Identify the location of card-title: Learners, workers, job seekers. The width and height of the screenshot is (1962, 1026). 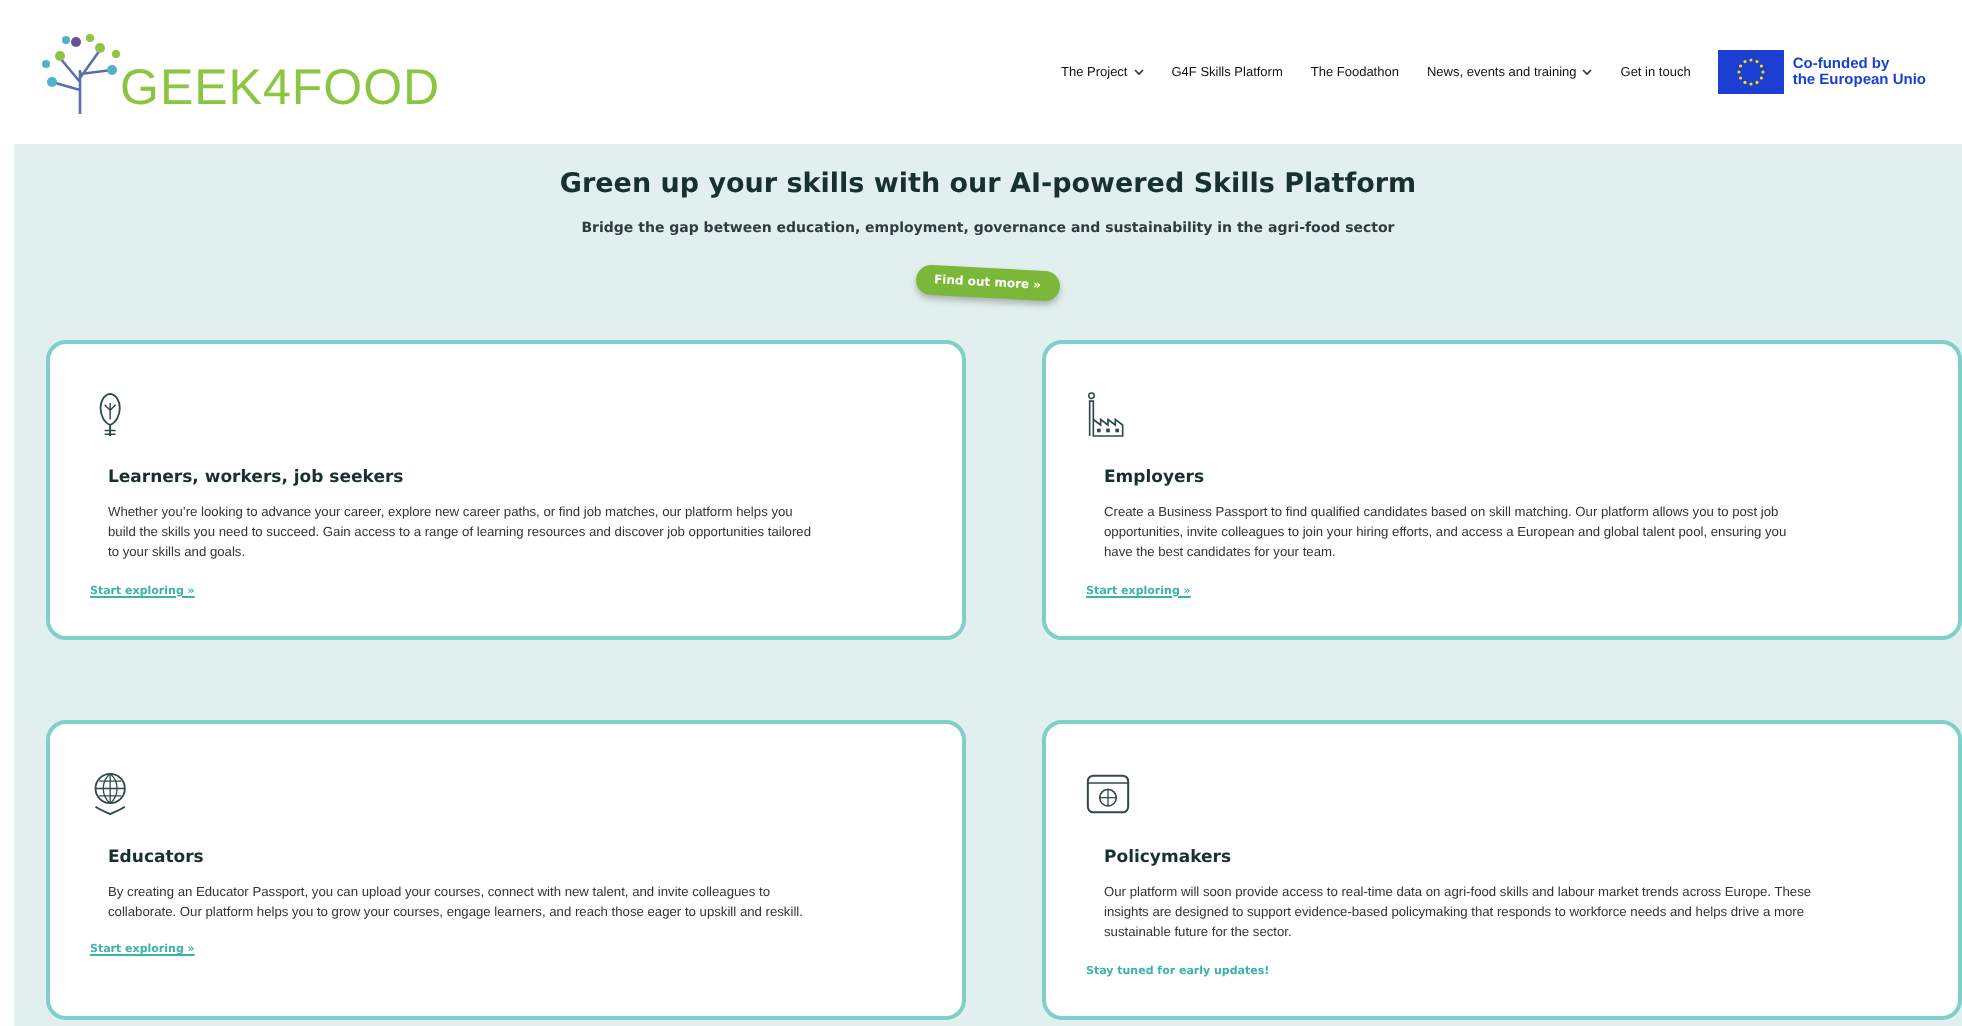
(257, 478).